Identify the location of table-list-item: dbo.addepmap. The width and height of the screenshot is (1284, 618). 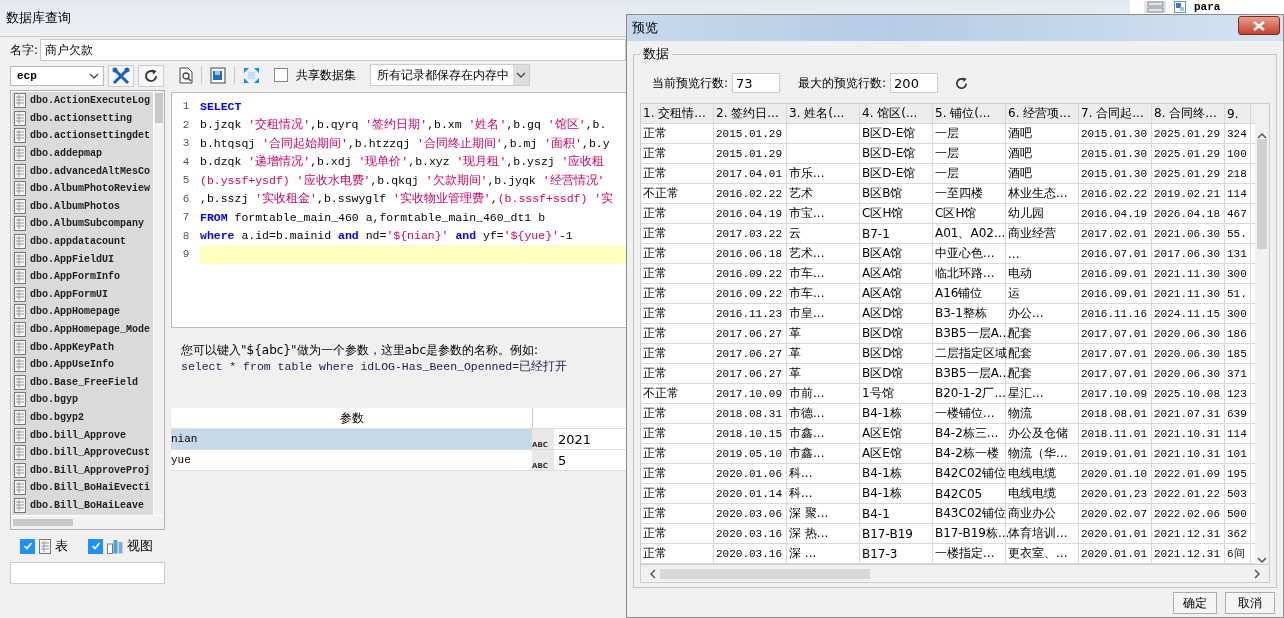
(82, 153).